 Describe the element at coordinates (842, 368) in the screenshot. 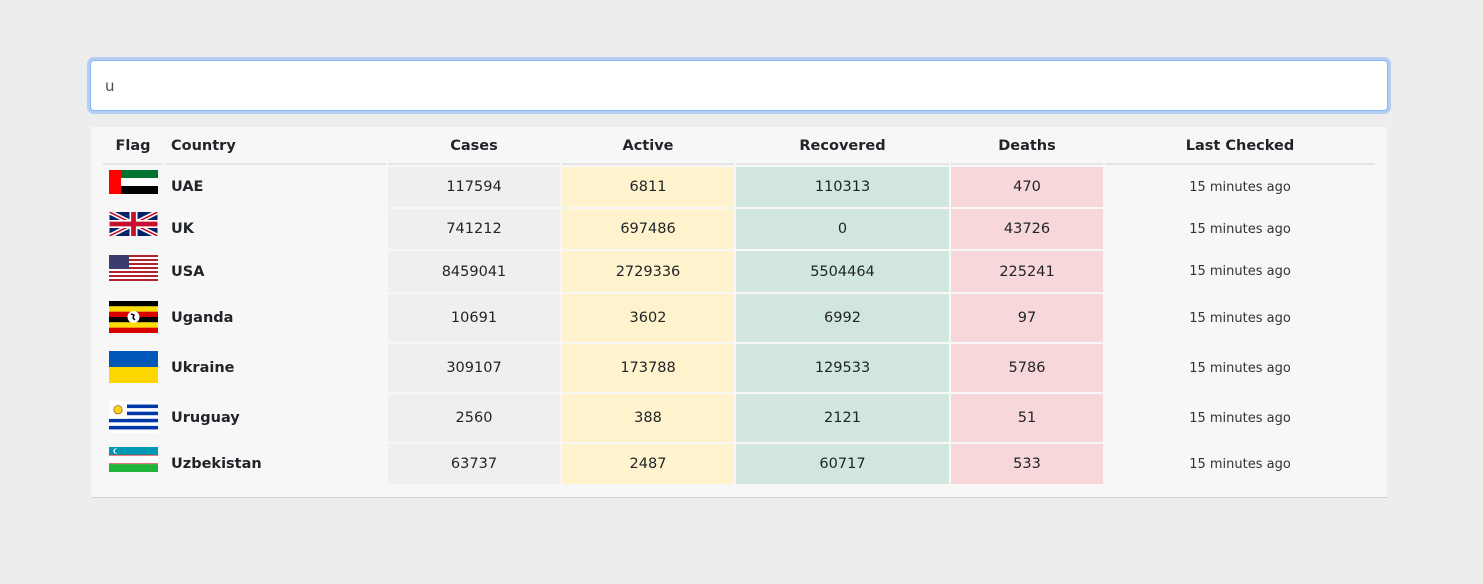

I see `recovered-value: 129533` at that location.